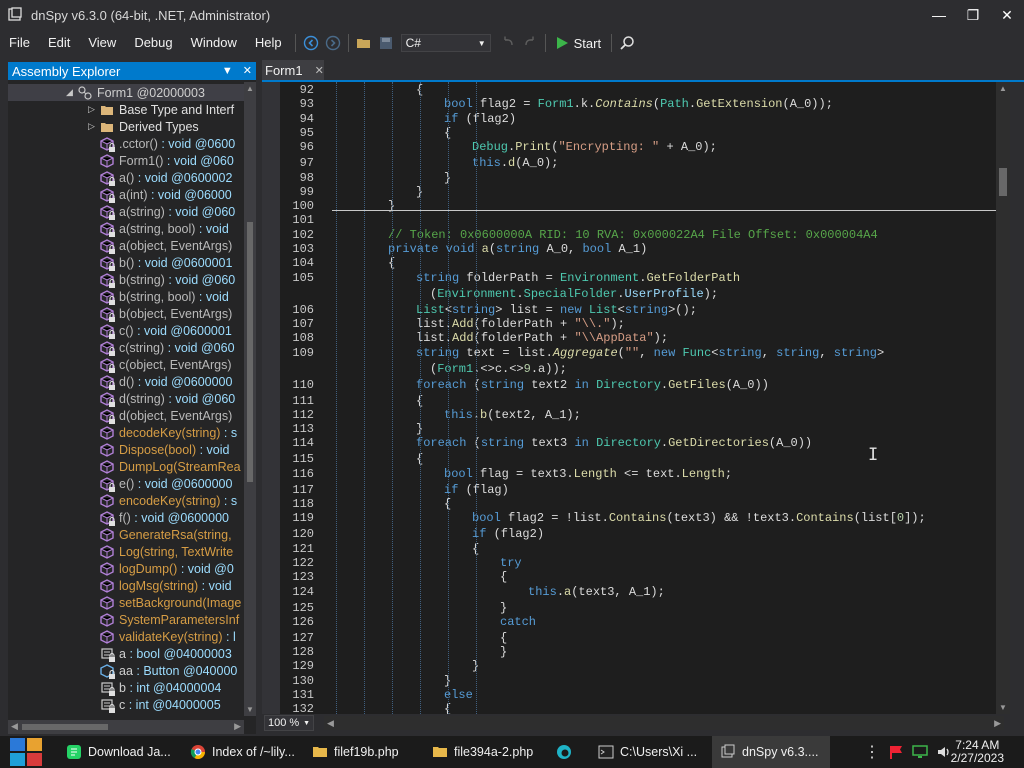  I want to click on tree-member: e() : void @0600000, so click(126, 483).